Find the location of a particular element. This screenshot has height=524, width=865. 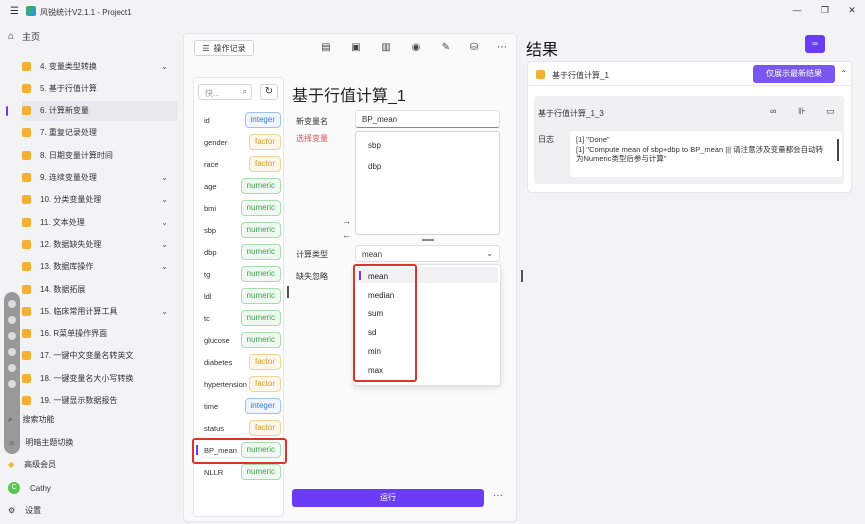

sidebar-user: C Cathy is located at coordinates (29, 488).